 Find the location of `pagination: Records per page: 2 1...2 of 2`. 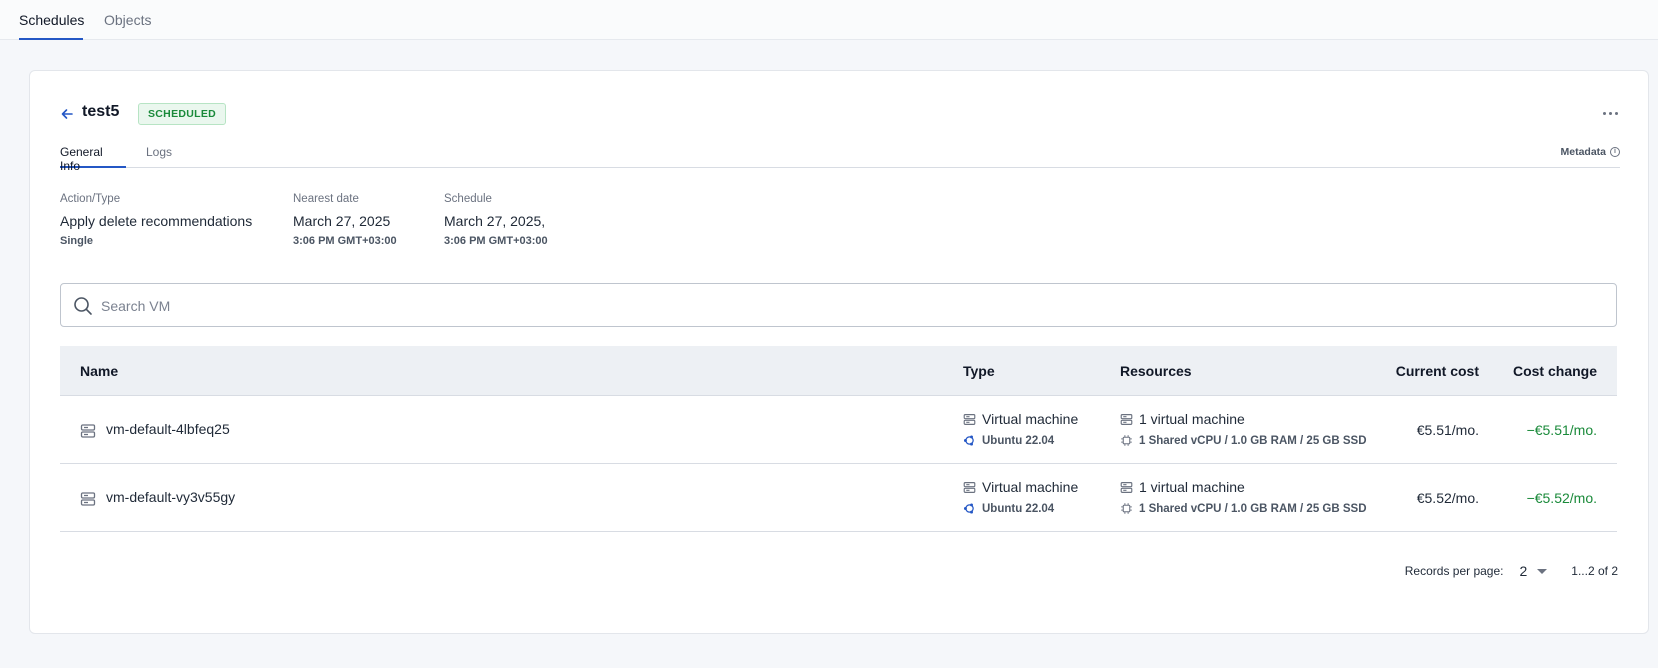

pagination: Records per page: 2 1...2 of 2 is located at coordinates (1511, 571).